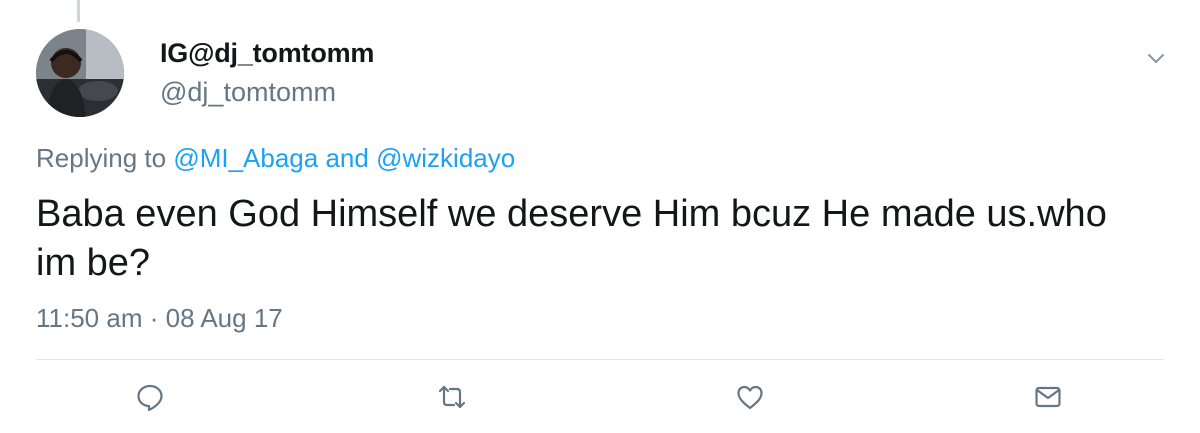 The width and height of the screenshot is (1200, 433). I want to click on reply-mention-link: @wizkidayo, so click(445, 158).